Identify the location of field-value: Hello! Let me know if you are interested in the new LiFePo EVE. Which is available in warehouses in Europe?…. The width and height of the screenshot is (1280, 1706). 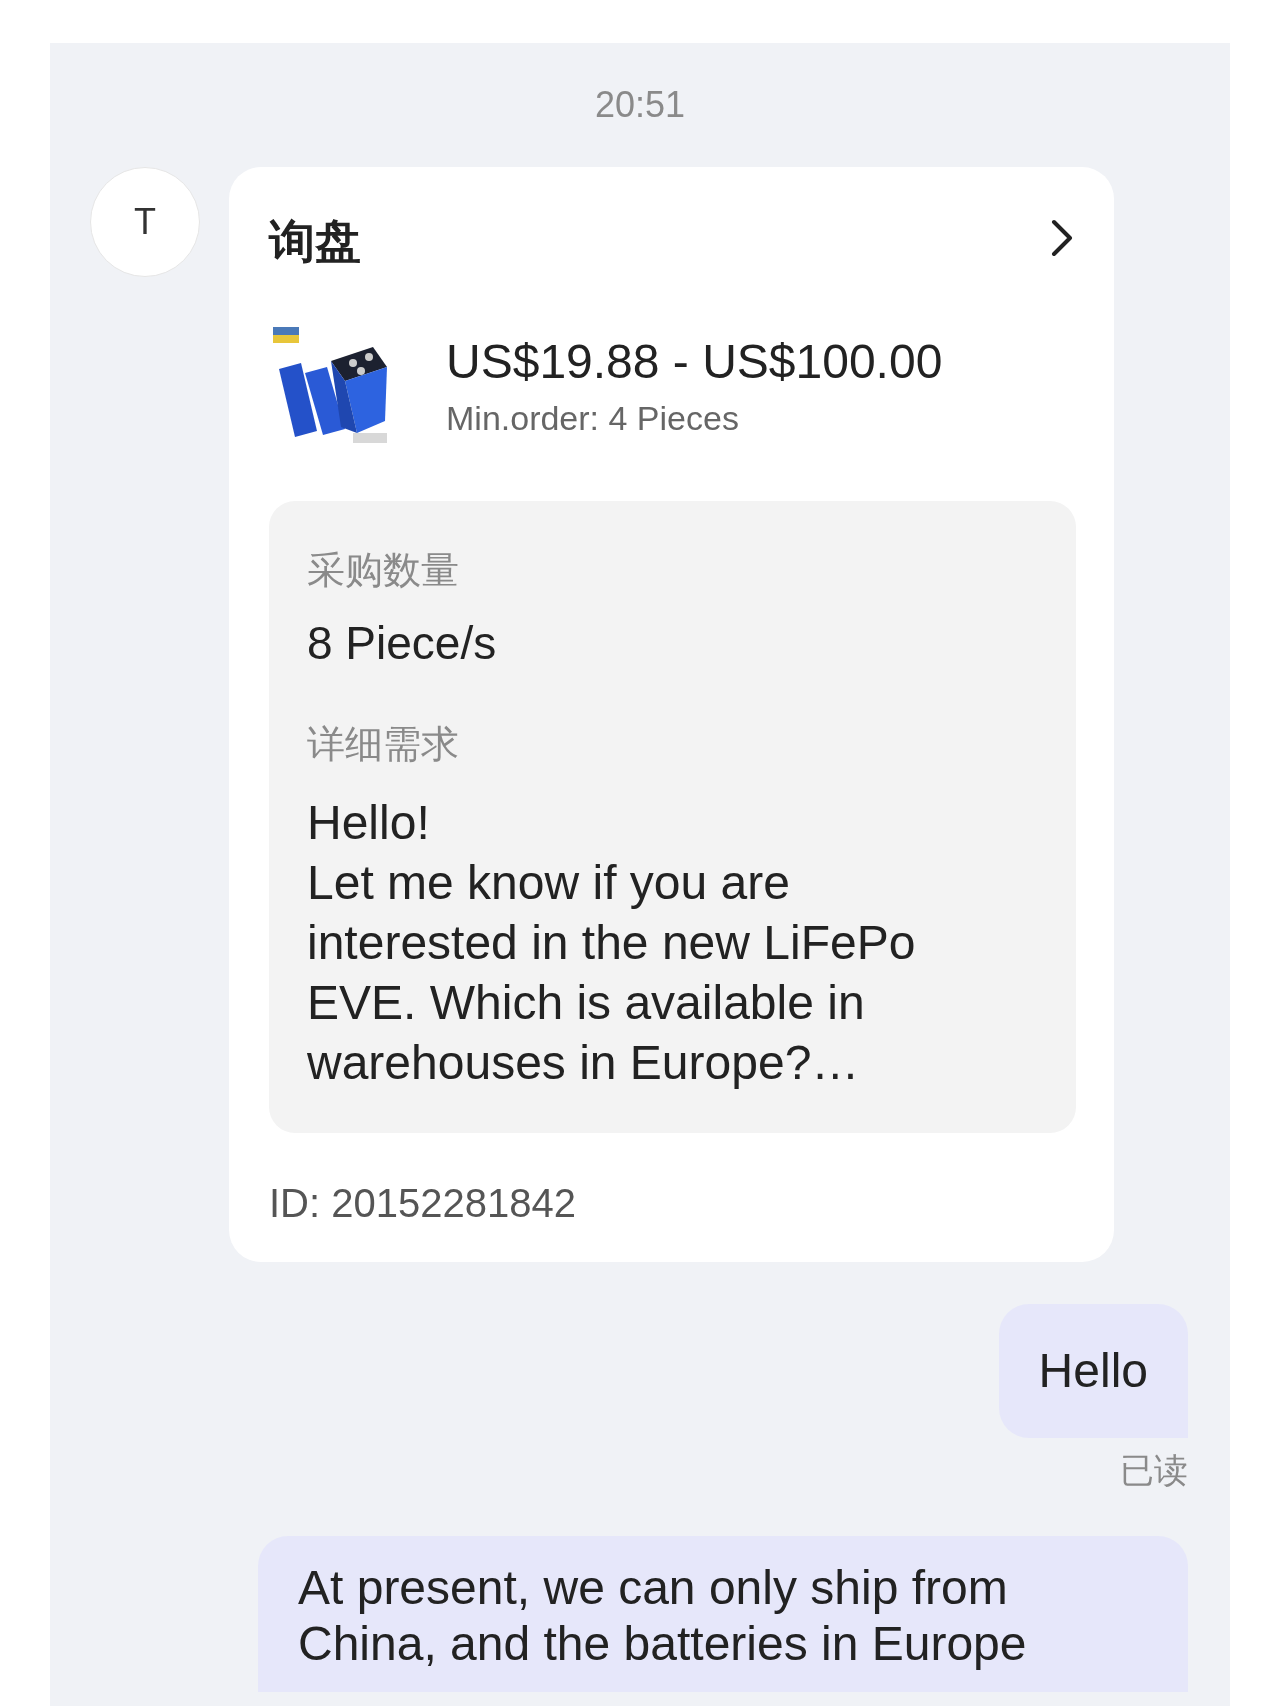
(612, 943).